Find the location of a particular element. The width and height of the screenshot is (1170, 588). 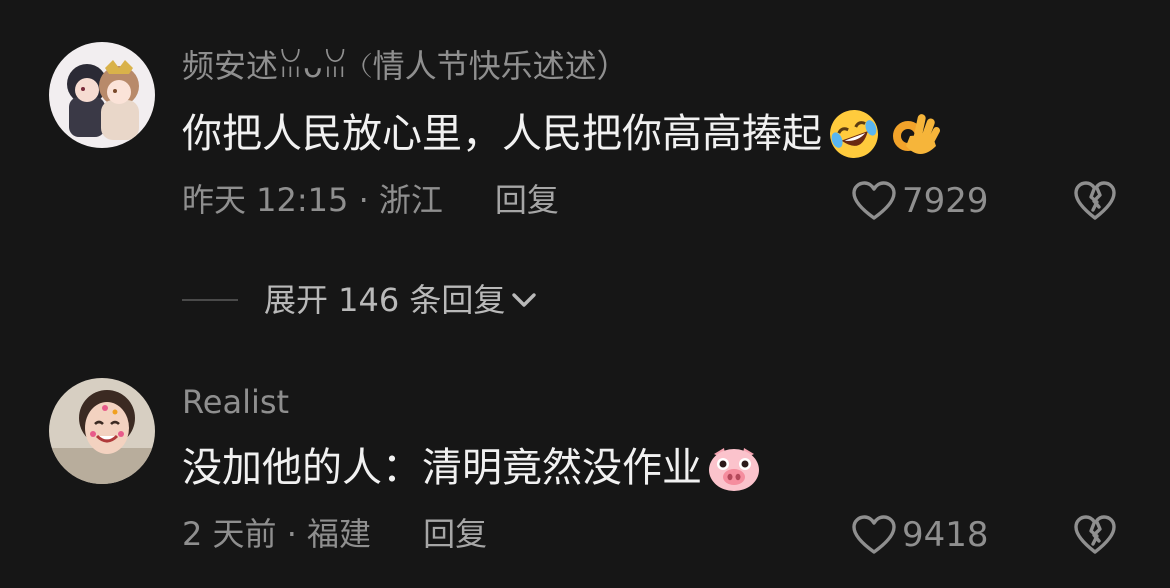

comment-meta: 2 天前 · 福建 回复 is located at coordinates (334, 534).